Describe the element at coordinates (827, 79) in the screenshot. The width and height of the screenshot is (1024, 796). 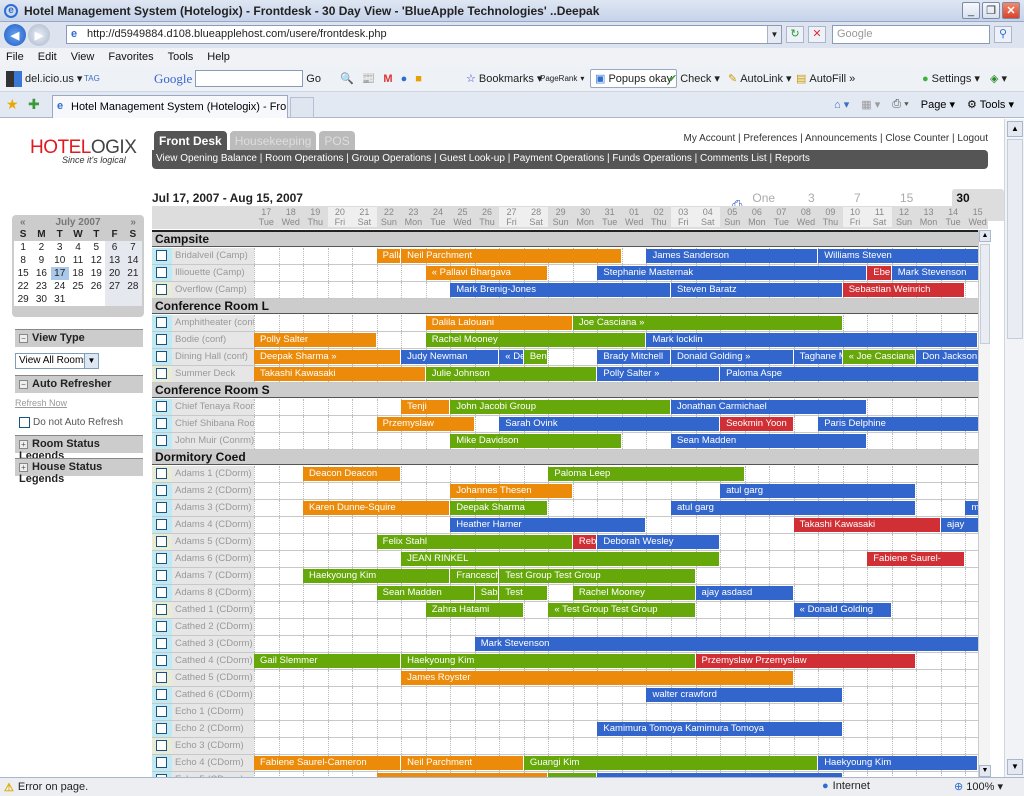
I see `autofill-button: AutoFill` at that location.